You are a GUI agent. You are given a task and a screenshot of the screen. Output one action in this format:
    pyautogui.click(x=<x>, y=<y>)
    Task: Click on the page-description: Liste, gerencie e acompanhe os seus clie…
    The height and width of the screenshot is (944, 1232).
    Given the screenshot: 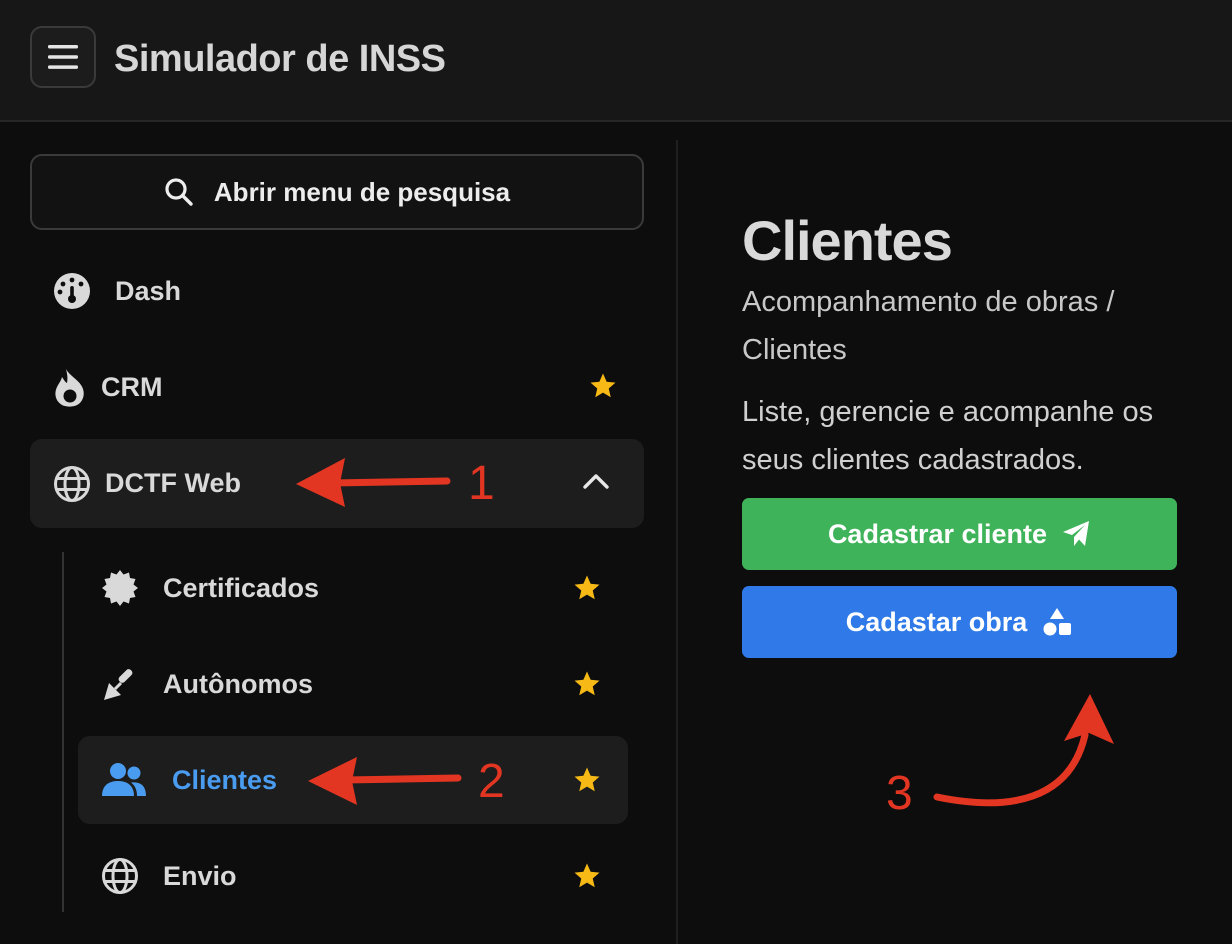 What is the action you would take?
    pyautogui.click(x=948, y=436)
    